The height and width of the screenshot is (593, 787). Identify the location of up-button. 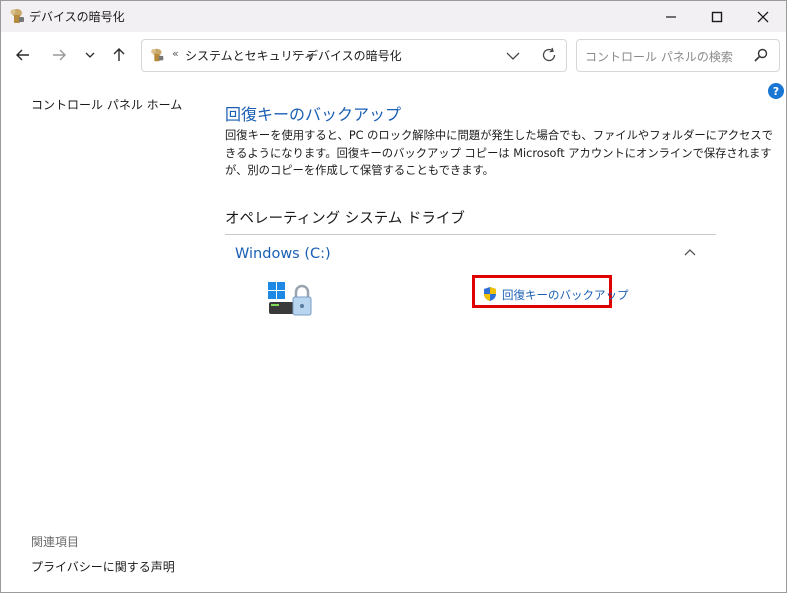
(119, 55).